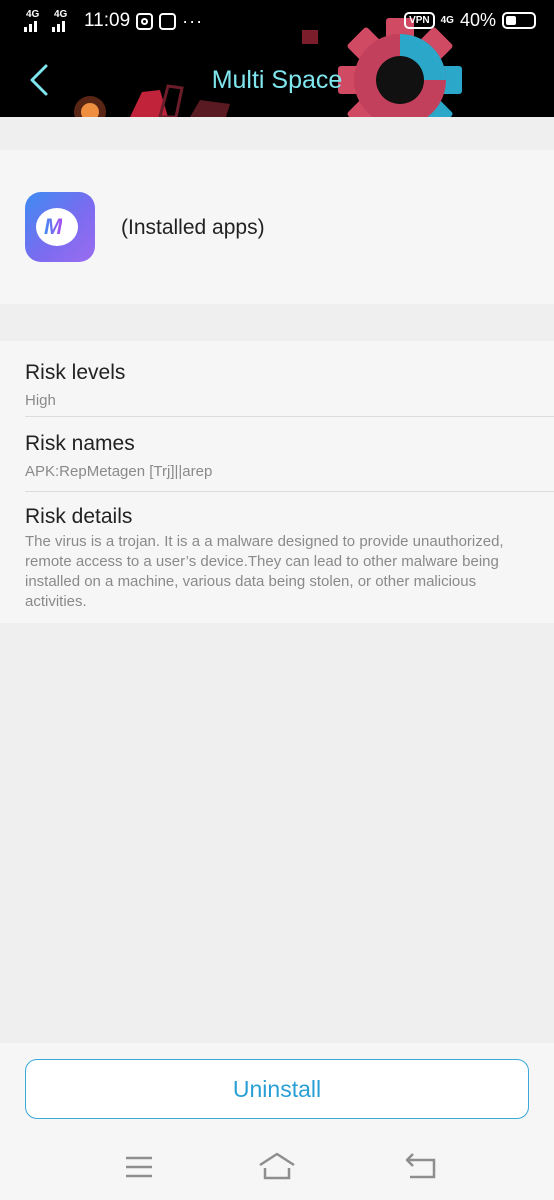  Describe the element at coordinates (168, 21) in the screenshot. I see `gallery-icon` at that location.